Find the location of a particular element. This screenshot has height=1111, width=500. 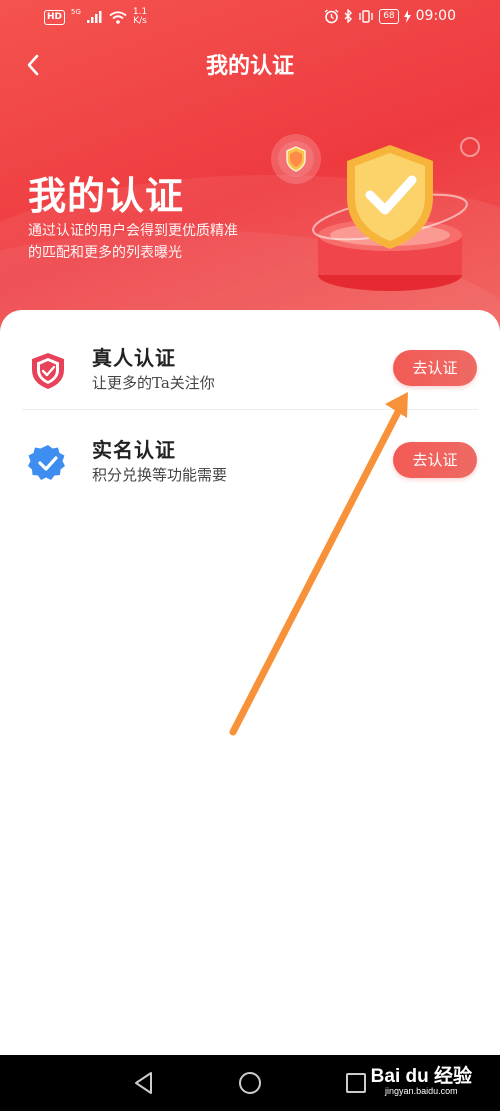

watermark-logo: Bai du 经验 is located at coordinates (421, 1076).